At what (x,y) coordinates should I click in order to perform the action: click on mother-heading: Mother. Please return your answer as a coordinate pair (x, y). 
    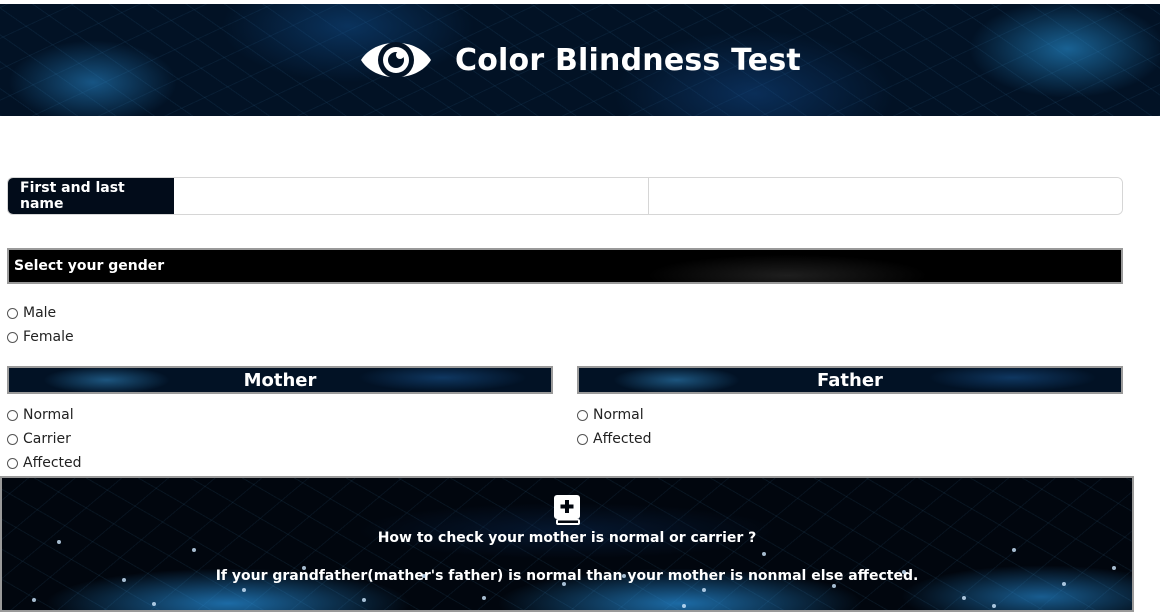
    Looking at the image, I should click on (280, 380).